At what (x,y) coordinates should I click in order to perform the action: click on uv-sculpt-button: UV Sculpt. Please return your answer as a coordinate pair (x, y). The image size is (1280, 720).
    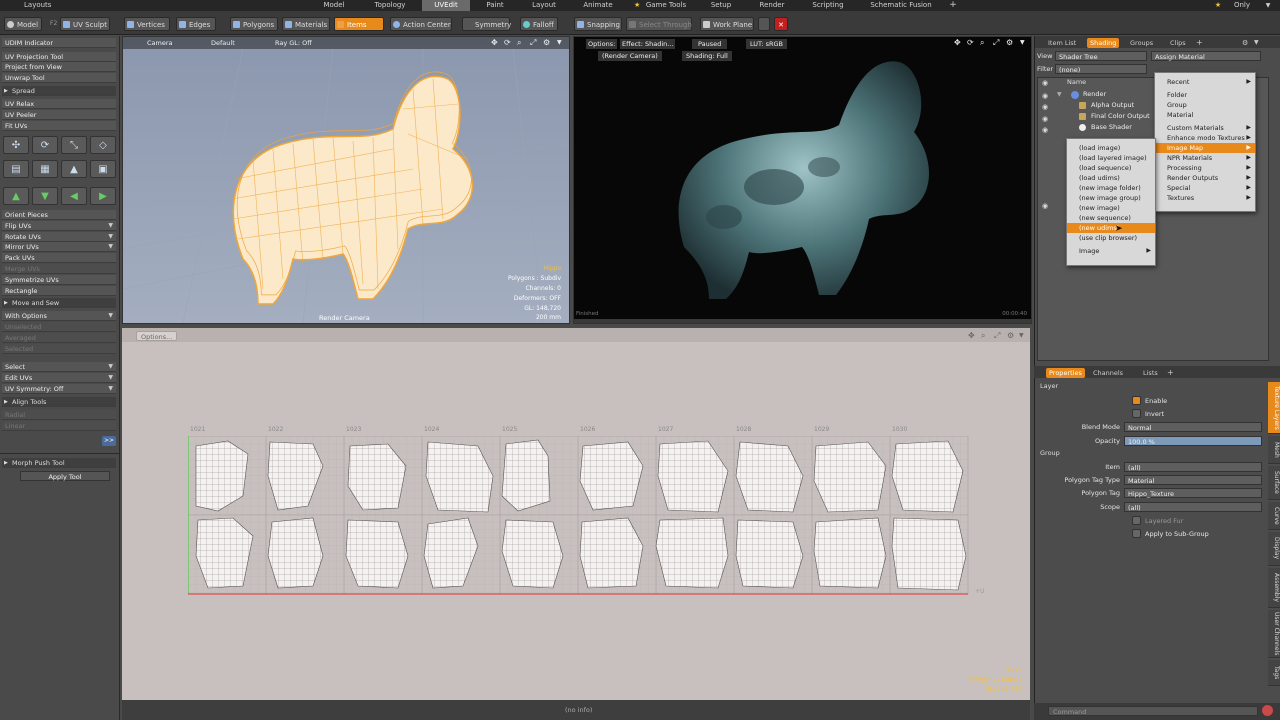
    Looking at the image, I should click on (85, 24).